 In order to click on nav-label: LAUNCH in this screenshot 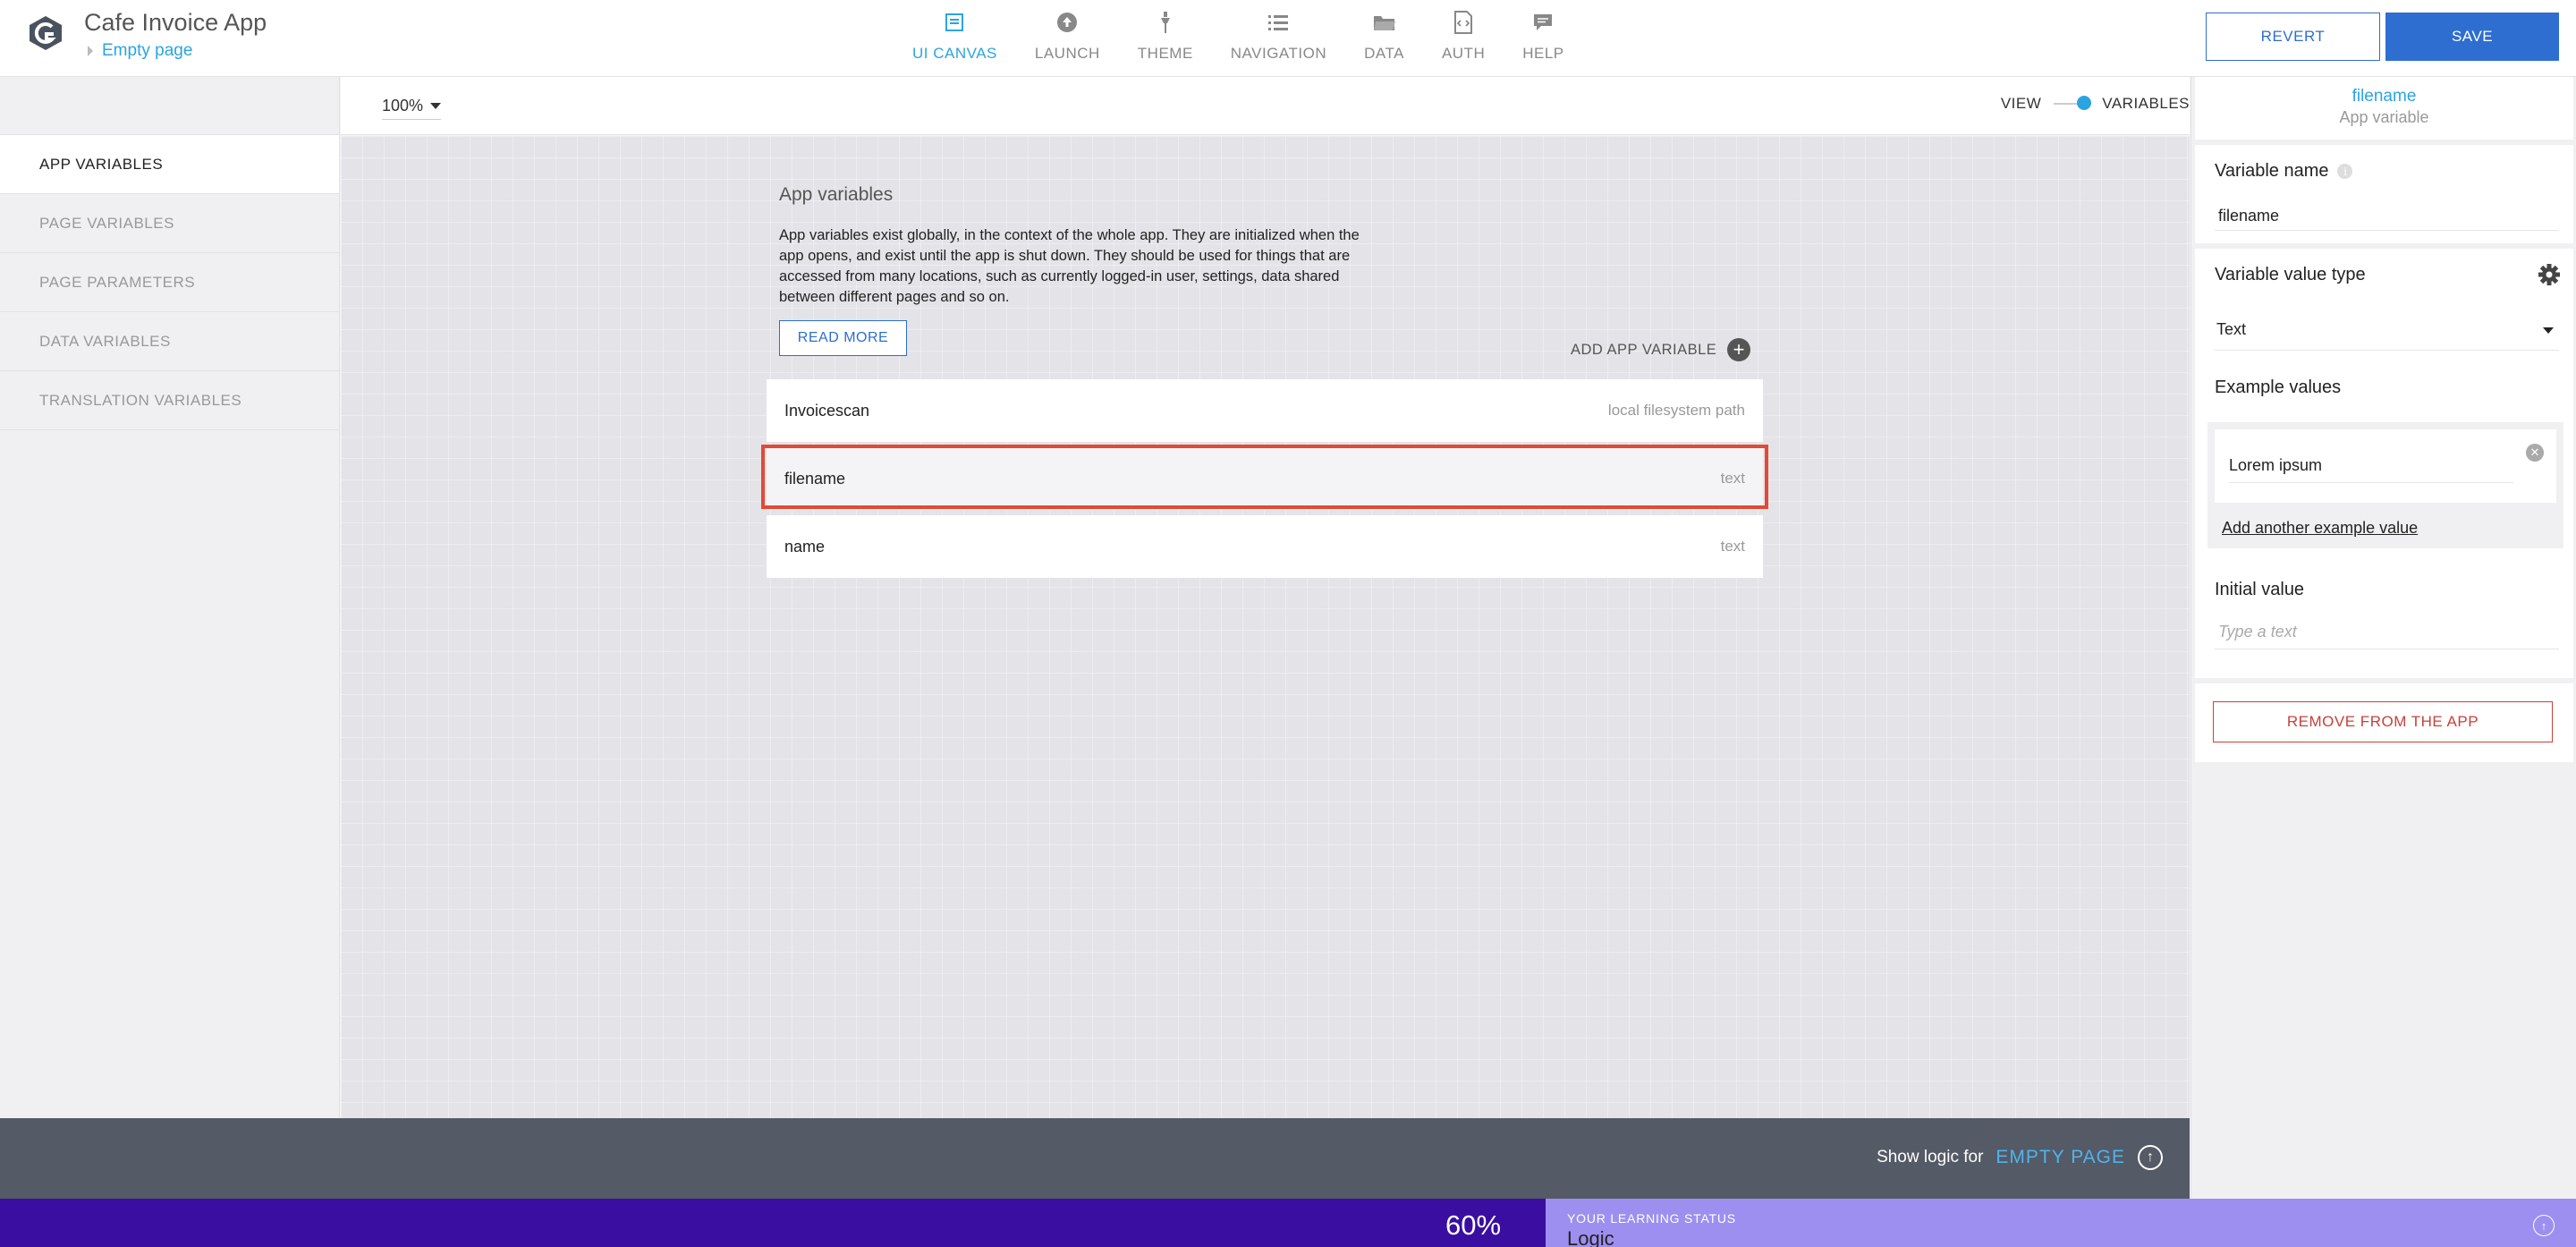, I will do `click(1067, 53)`.